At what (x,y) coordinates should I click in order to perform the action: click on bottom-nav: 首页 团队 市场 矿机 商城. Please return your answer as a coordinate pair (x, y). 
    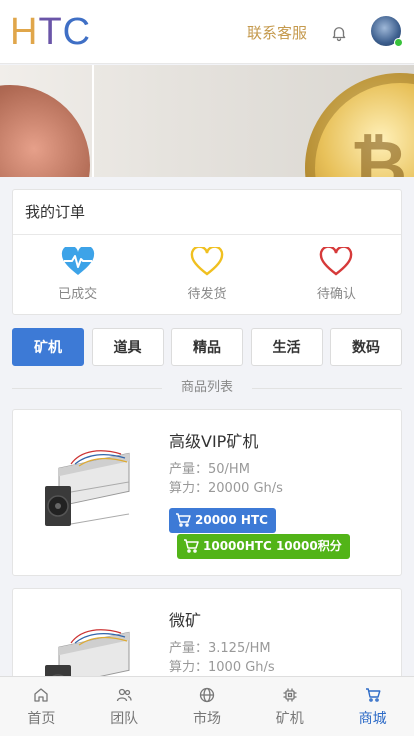
    Looking at the image, I should click on (207, 706).